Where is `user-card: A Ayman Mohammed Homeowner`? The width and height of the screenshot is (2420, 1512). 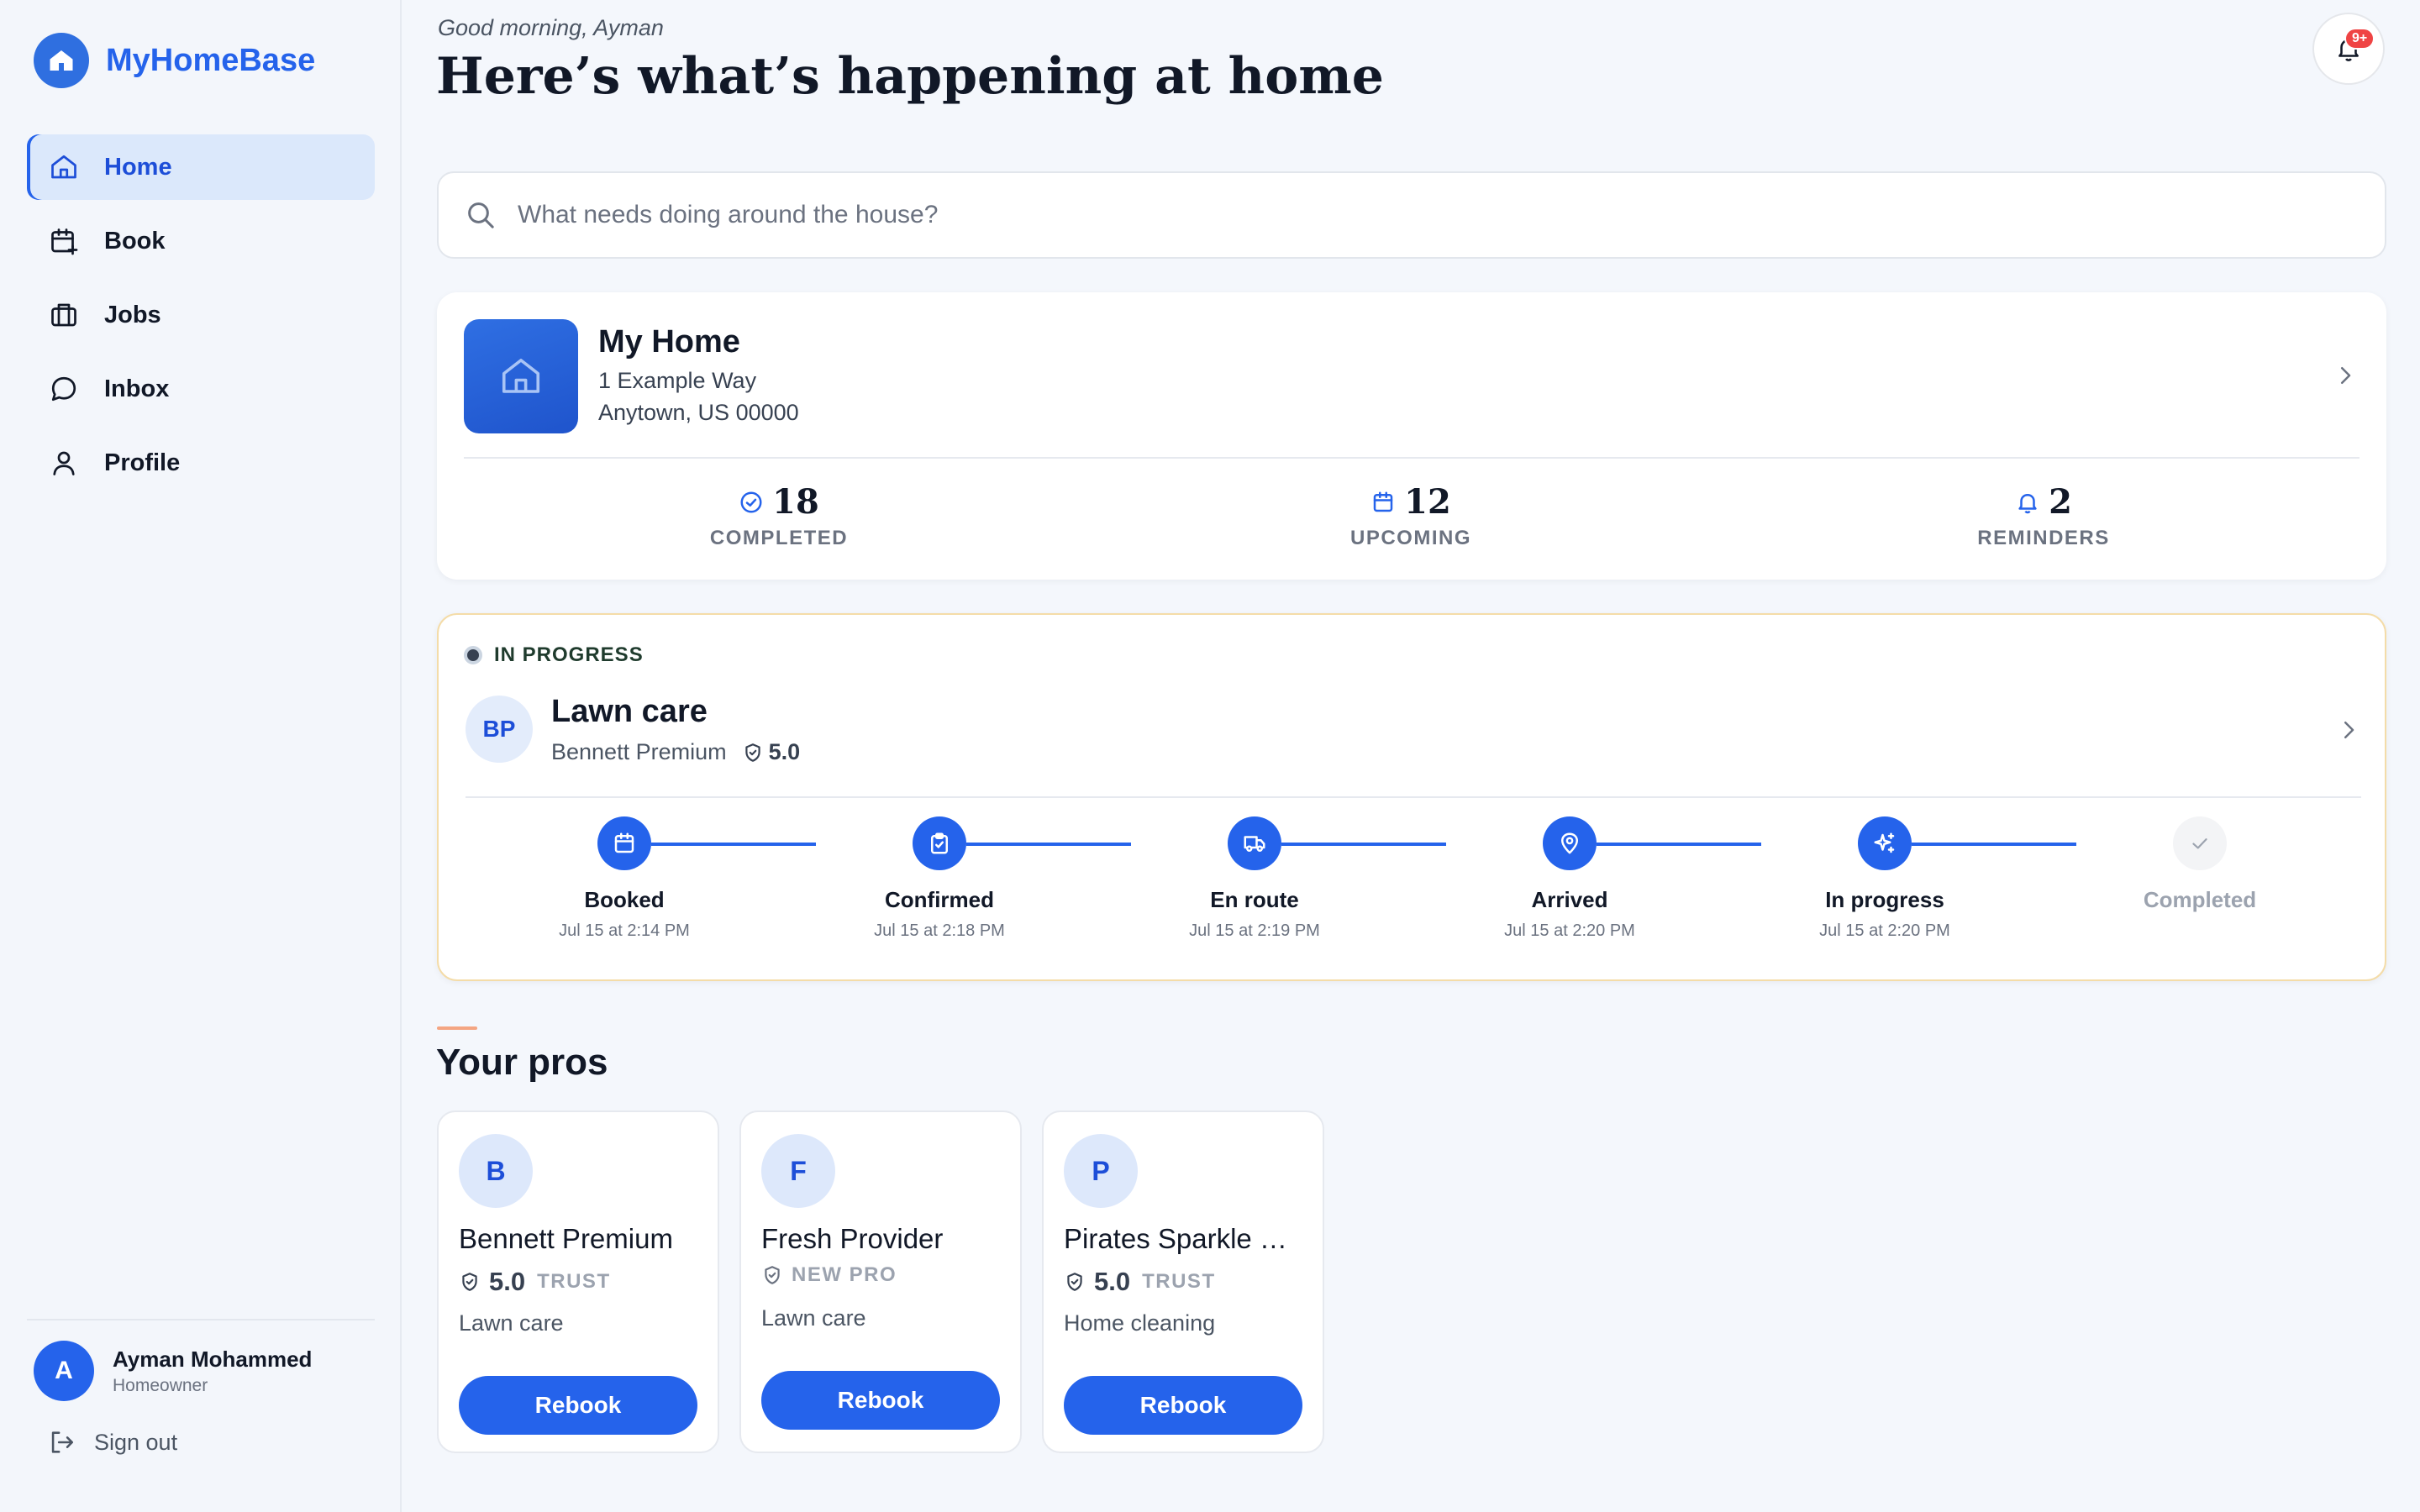 user-card: A Ayman Mohammed Homeowner is located at coordinates (173, 1371).